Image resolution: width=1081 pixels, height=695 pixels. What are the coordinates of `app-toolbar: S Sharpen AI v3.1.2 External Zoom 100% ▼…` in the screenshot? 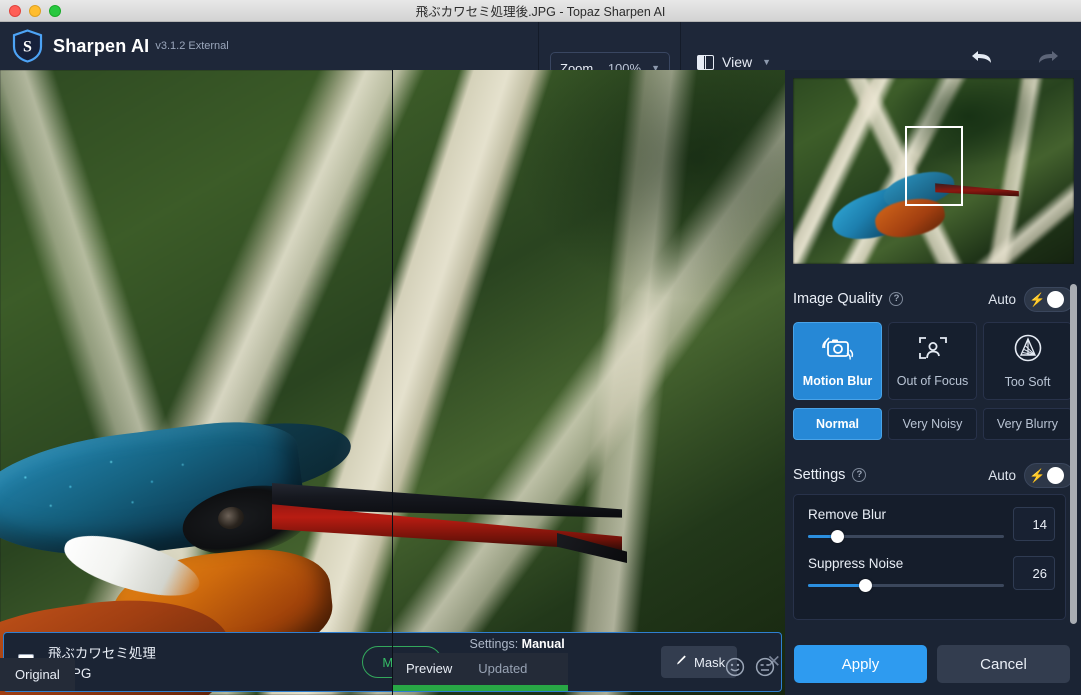 It's located at (540, 53).